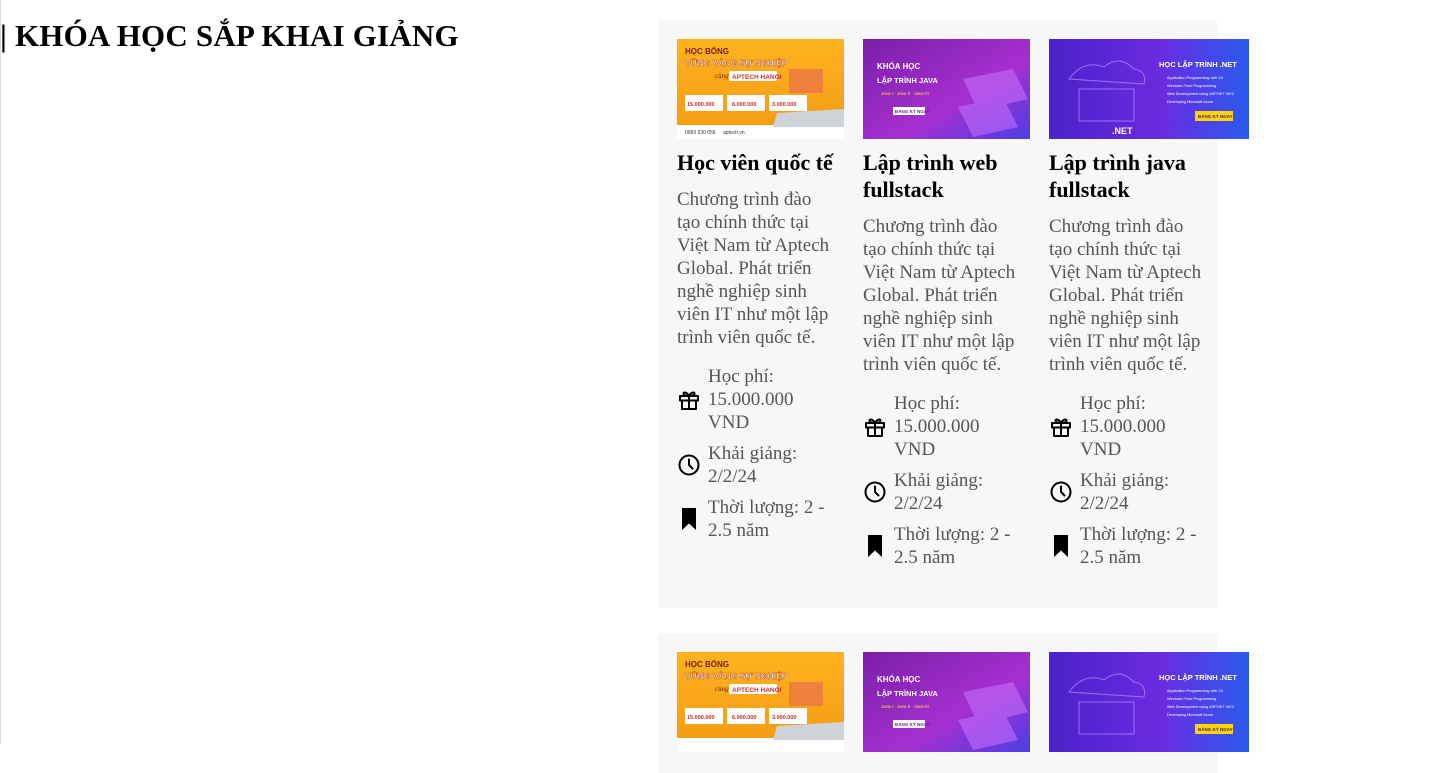 The width and height of the screenshot is (1452, 773). Describe the element at coordinates (229, 35) in the screenshot. I see `section-title: | KHÓA HỌC SẮP KHAI GIẢNG` at that location.